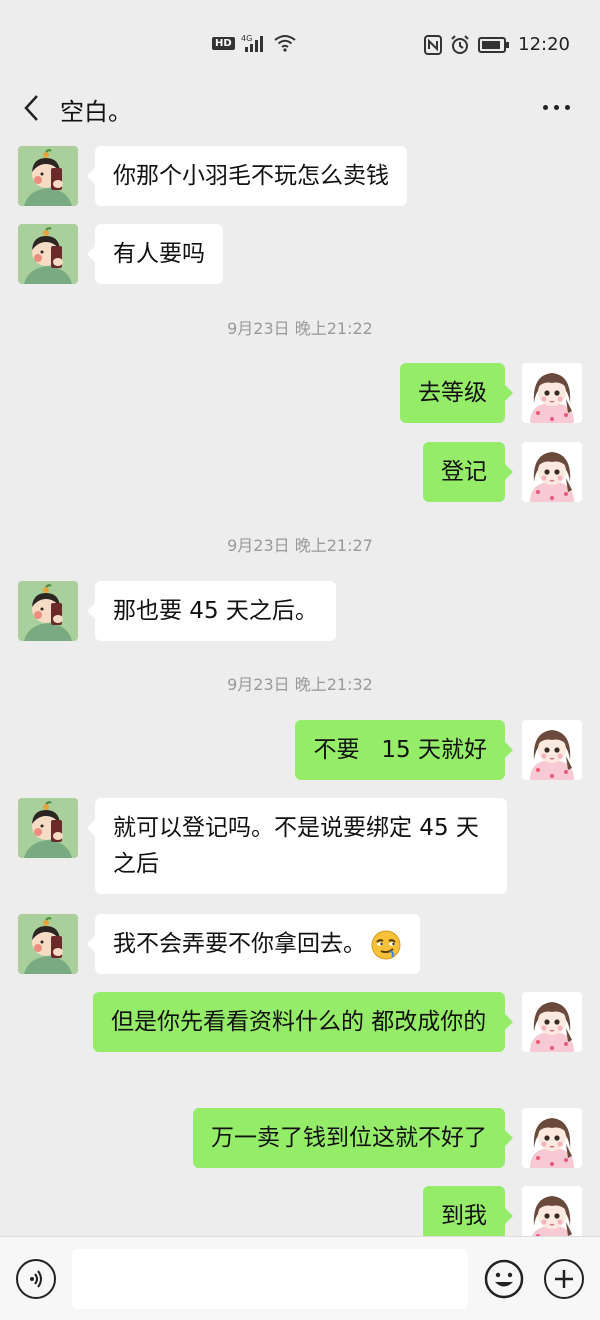 This screenshot has width=600, height=1320. I want to click on network-type: 4G, so click(246, 38).